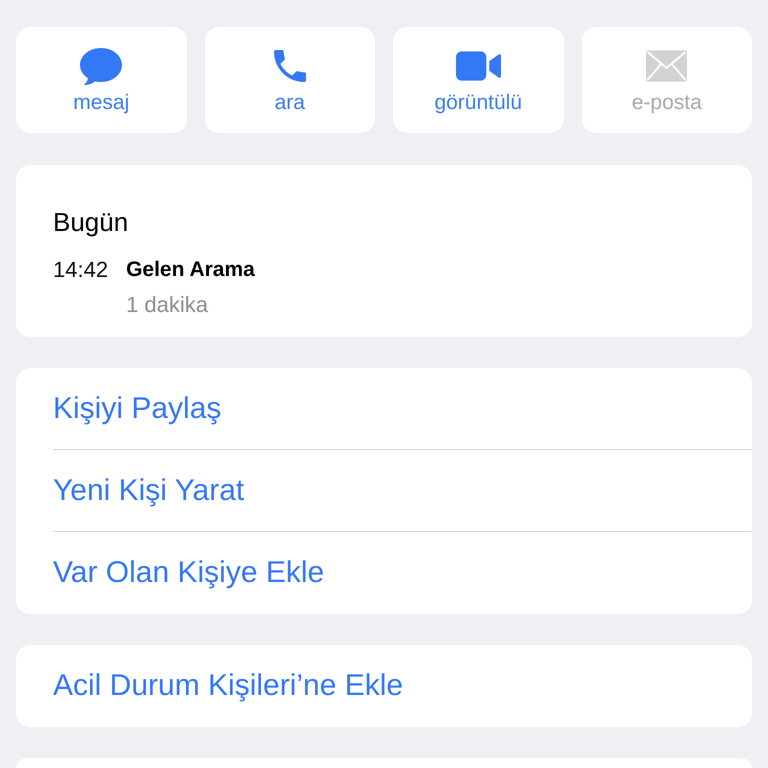 The height and width of the screenshot is (768, 768). Describe the element at coordinates (101, 66) in the screenshot. I see `speech-bubble-icon` at that location.